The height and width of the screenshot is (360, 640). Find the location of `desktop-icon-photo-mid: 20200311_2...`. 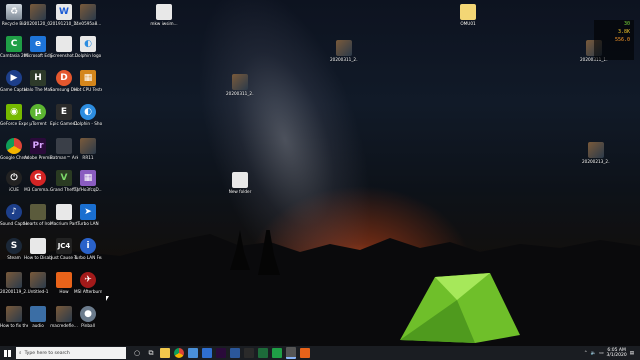

desktop-icon-photo-mid: 20200311_2... is located at coordinates (344, 51).